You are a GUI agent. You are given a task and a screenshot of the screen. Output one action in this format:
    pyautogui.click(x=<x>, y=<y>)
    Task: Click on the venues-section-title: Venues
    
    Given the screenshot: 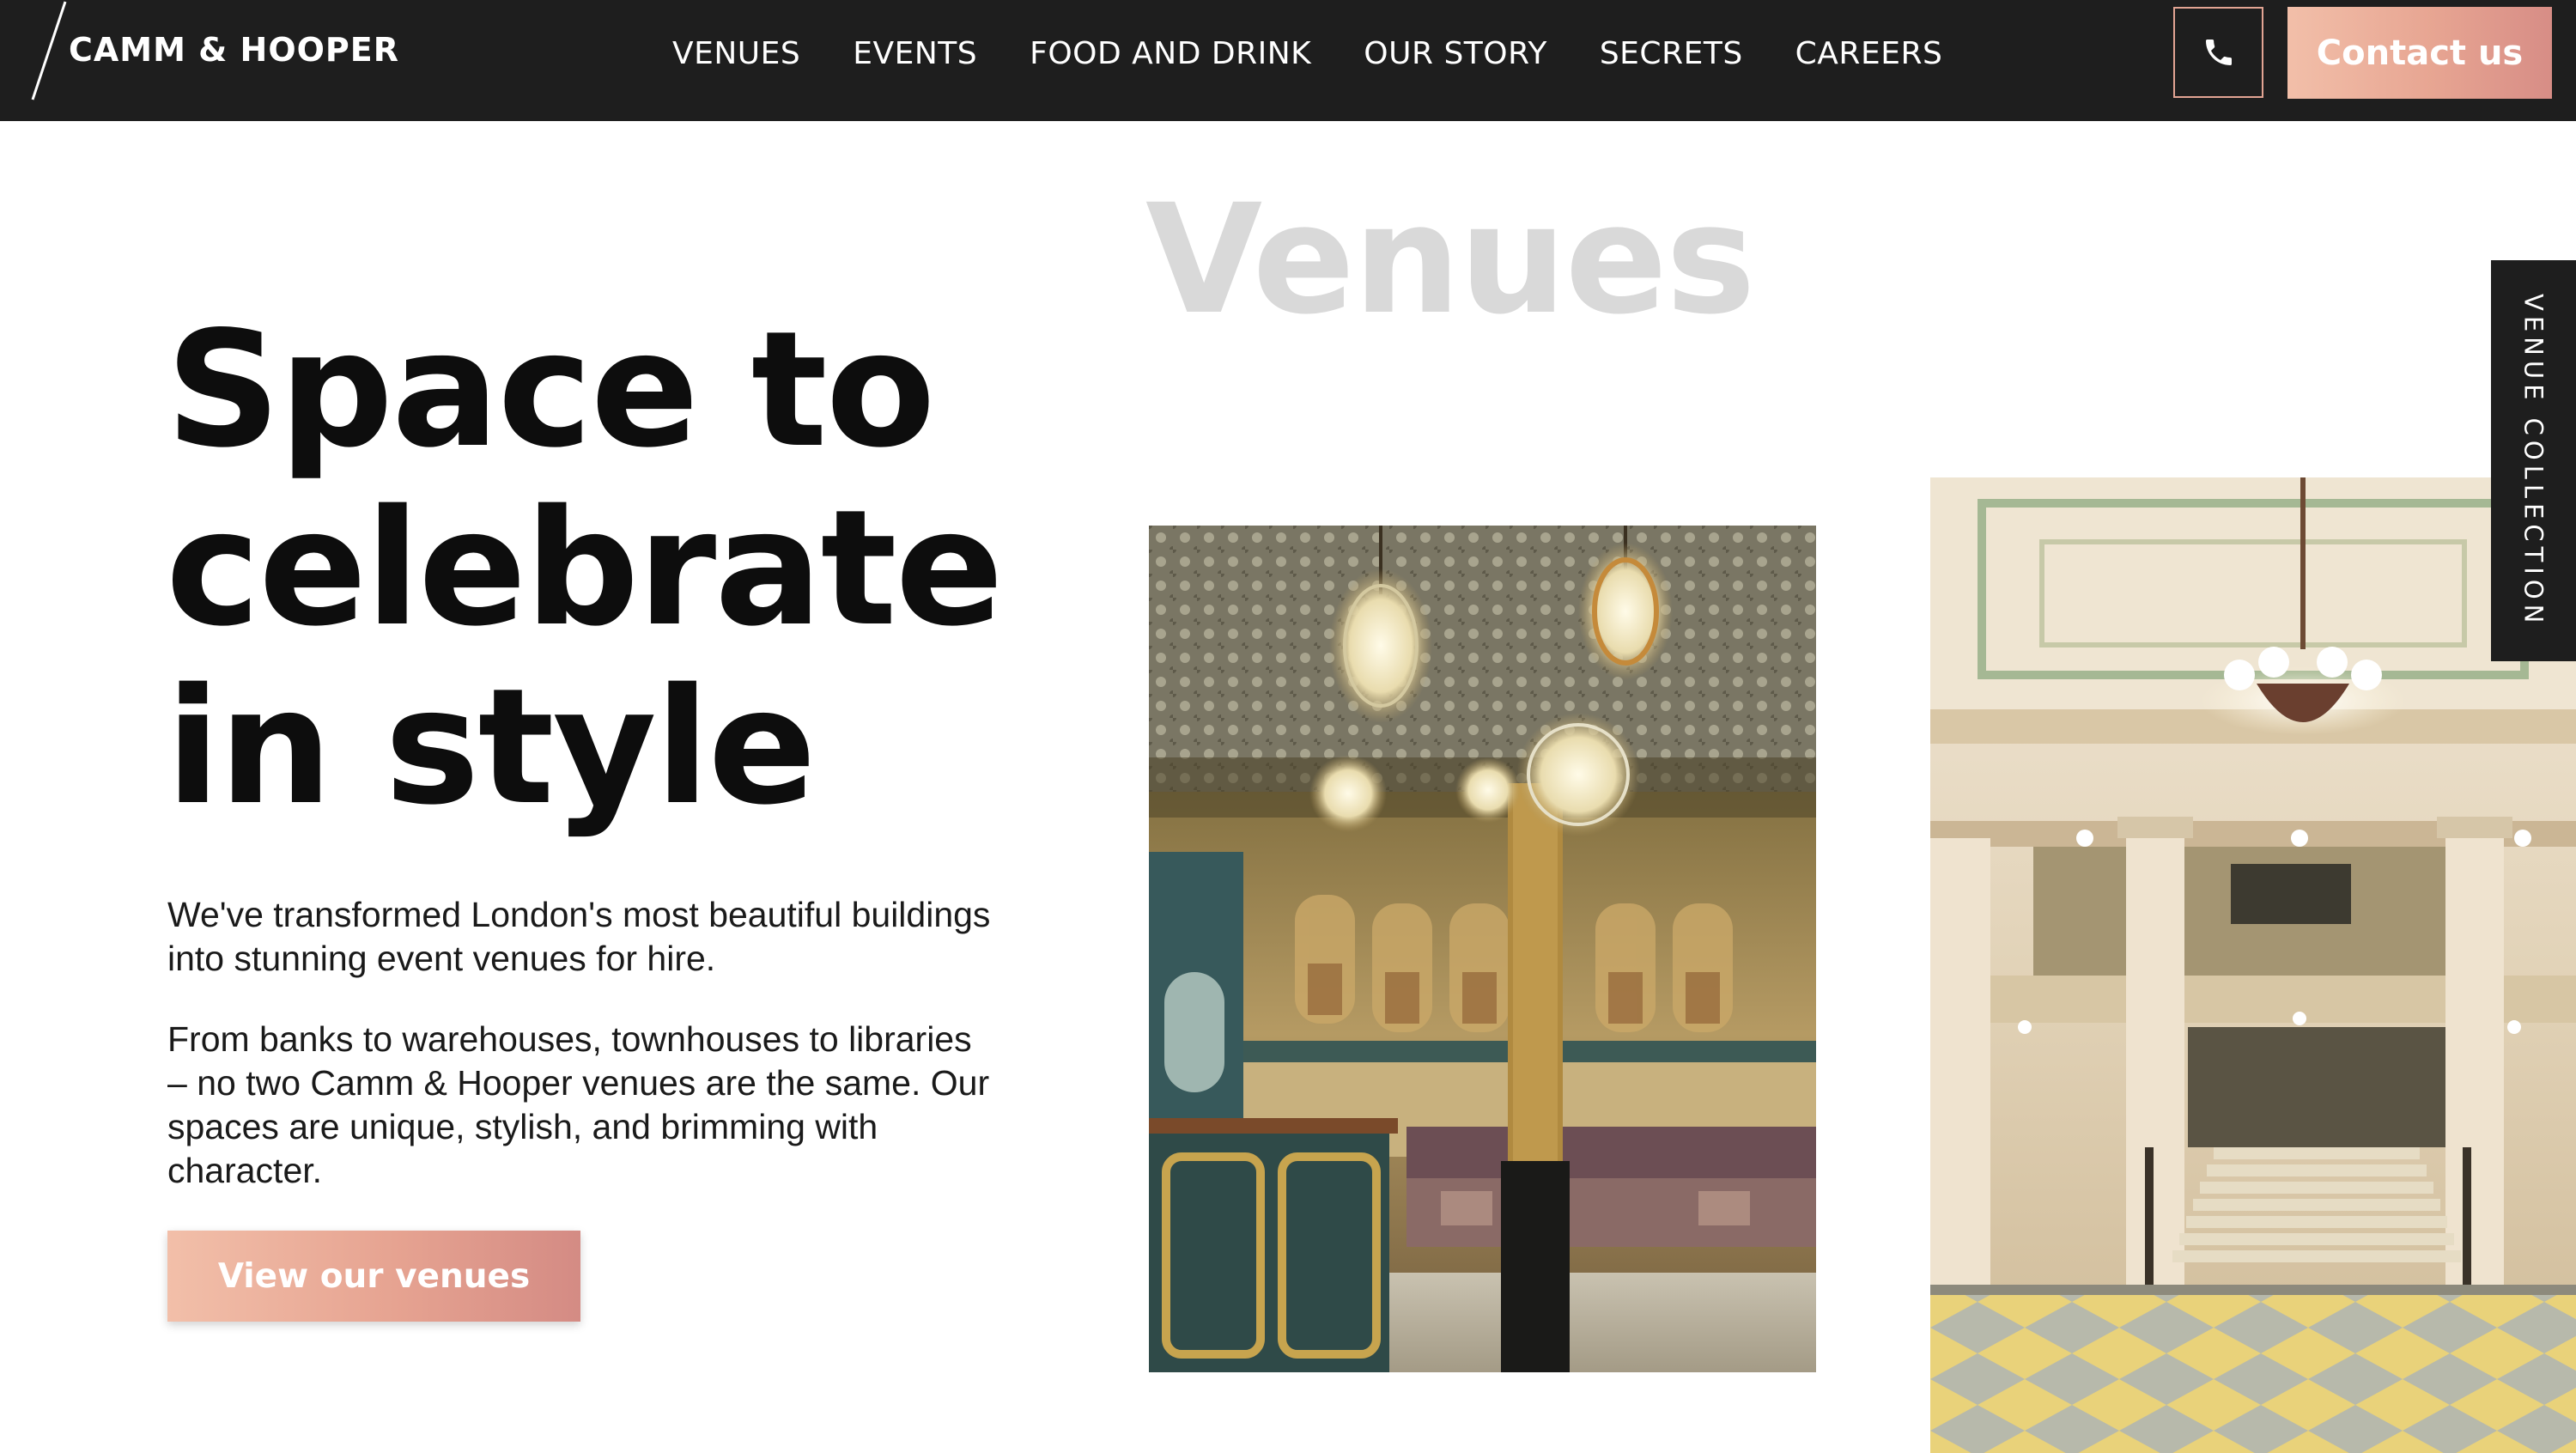 What is the action you would take?
    pyautogui.click(x=1451, y=260)
    